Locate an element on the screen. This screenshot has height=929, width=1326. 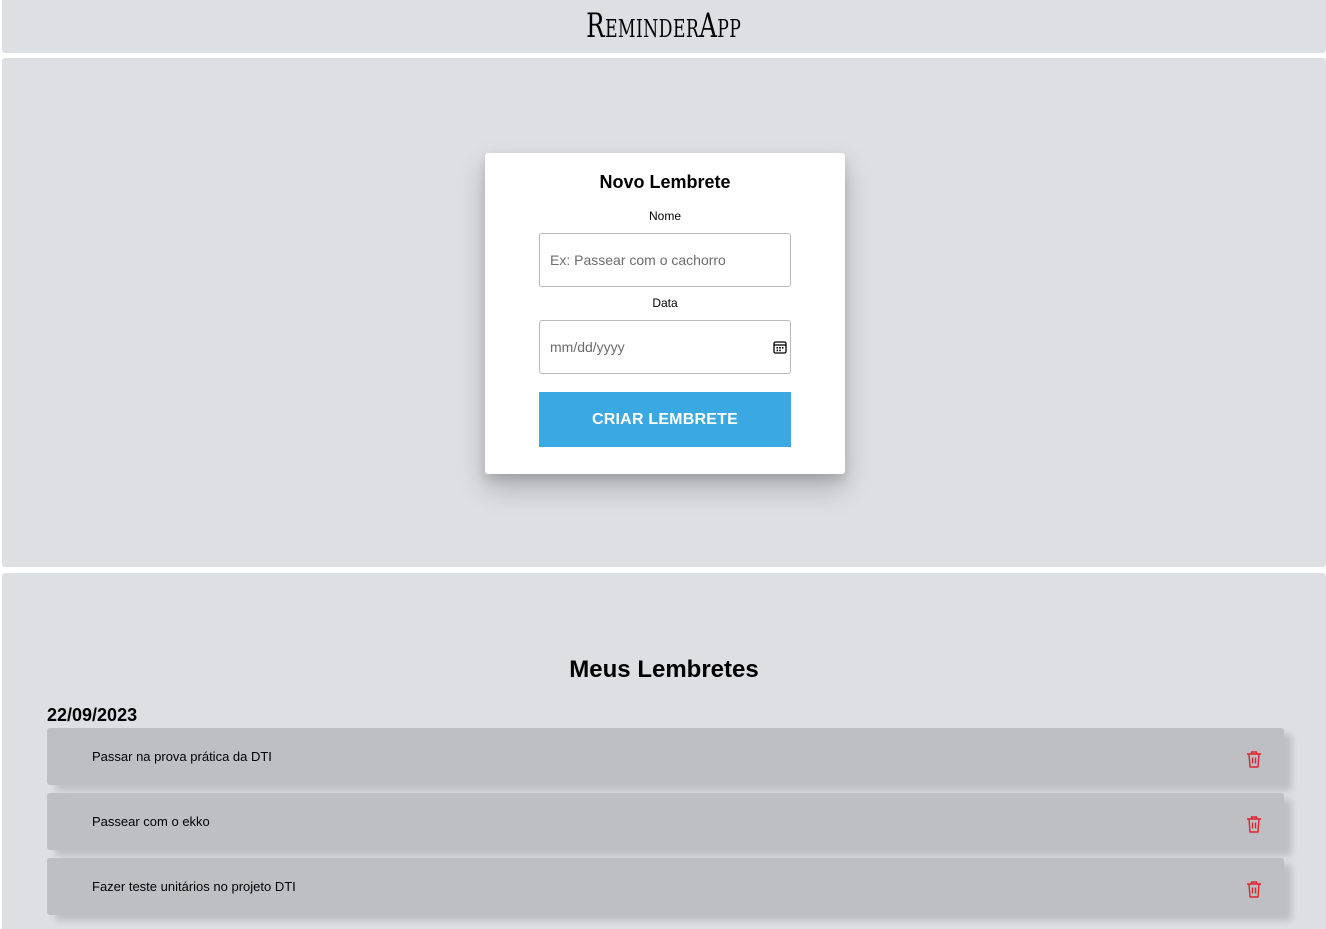
calendar-icon is located at coordinates (780, 347).